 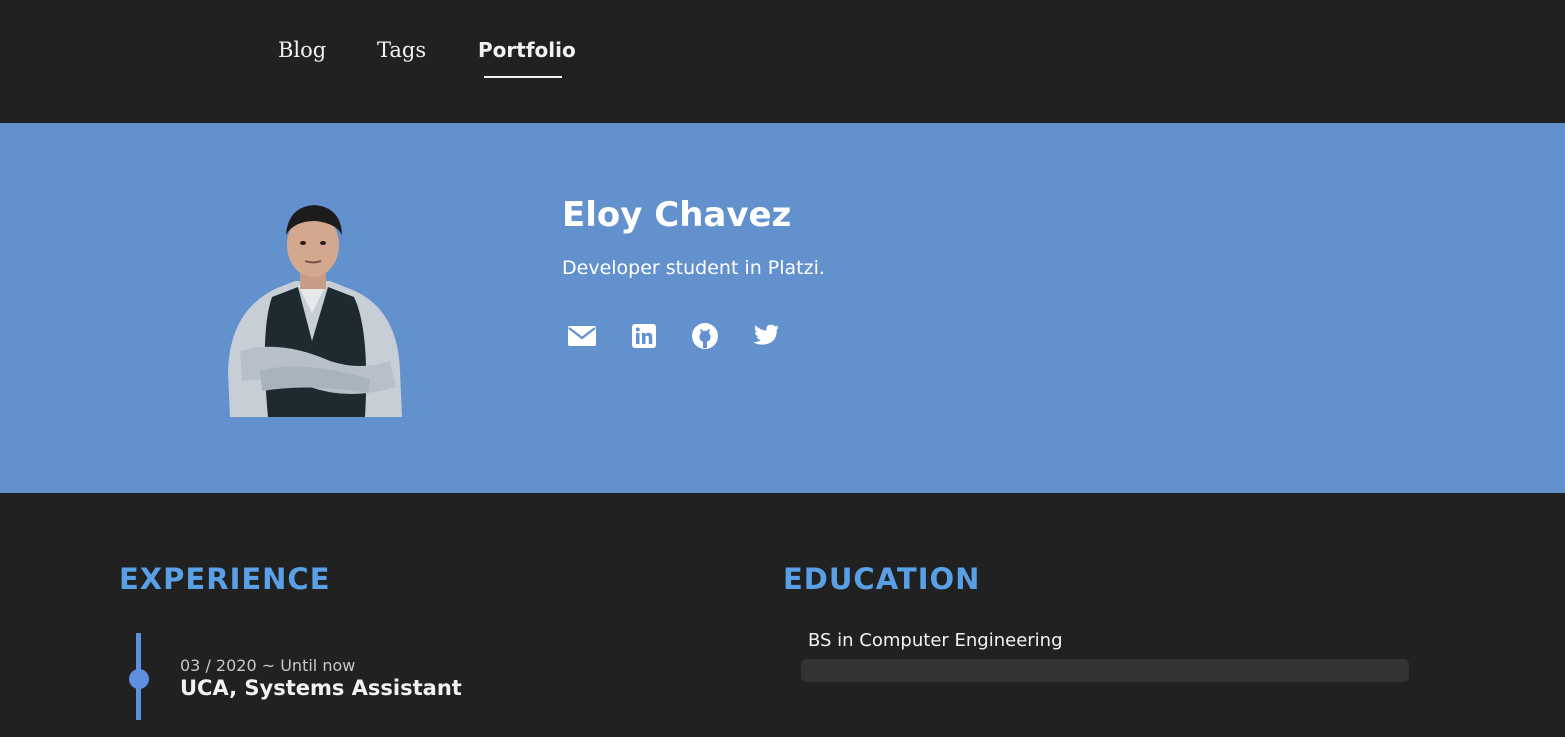 What do you see at coordinates (882, 579) in the screenshot?
I see `education-heading: EDUCATION` at bounding box center [882, 579].